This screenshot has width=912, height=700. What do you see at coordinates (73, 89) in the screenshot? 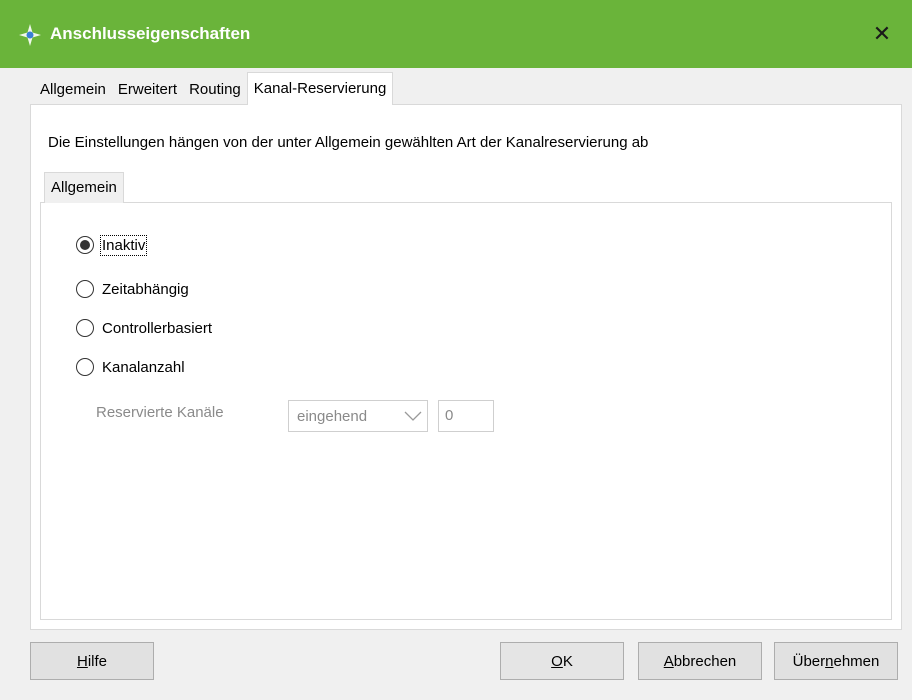
I see `tab-allgemein: Allgemein` at bounding box center [73, 89].